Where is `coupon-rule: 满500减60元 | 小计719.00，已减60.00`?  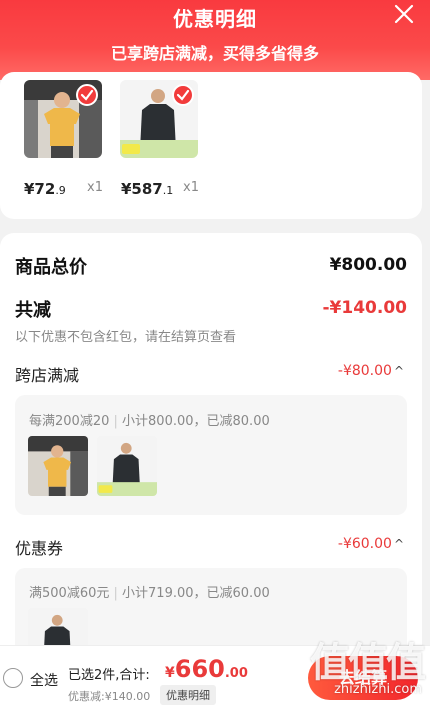
coupon-rule: 满500减60元 | 小计719.00，已减60.00 is located at coordinates (149, 593).